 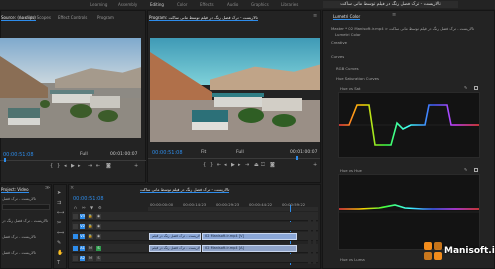 What do you see at coordinates (337, 56) in the screenshot?
I see `section-curves: Curves` at bounding box center [337, 56].